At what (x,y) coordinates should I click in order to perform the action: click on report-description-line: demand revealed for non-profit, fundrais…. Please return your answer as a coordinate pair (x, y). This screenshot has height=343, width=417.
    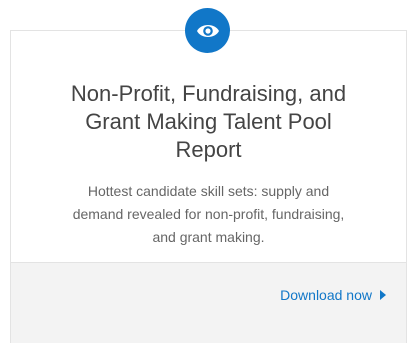
    Looking at the image, I should click on (208, 214).